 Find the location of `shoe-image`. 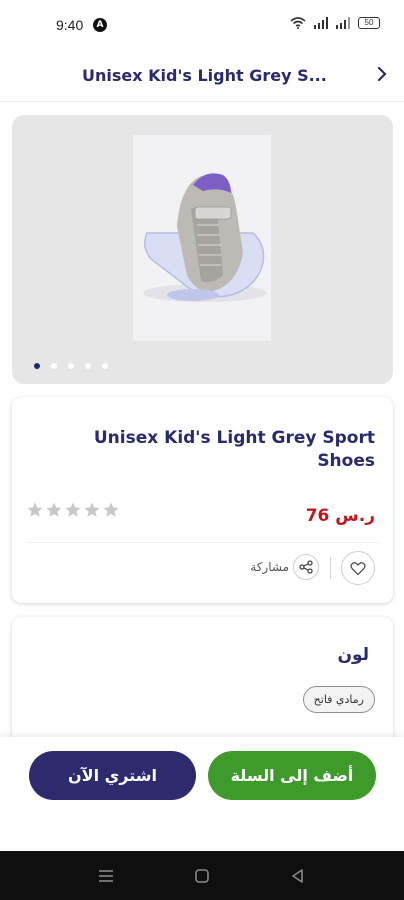

shoe-image is located at coordinates (202, 238).